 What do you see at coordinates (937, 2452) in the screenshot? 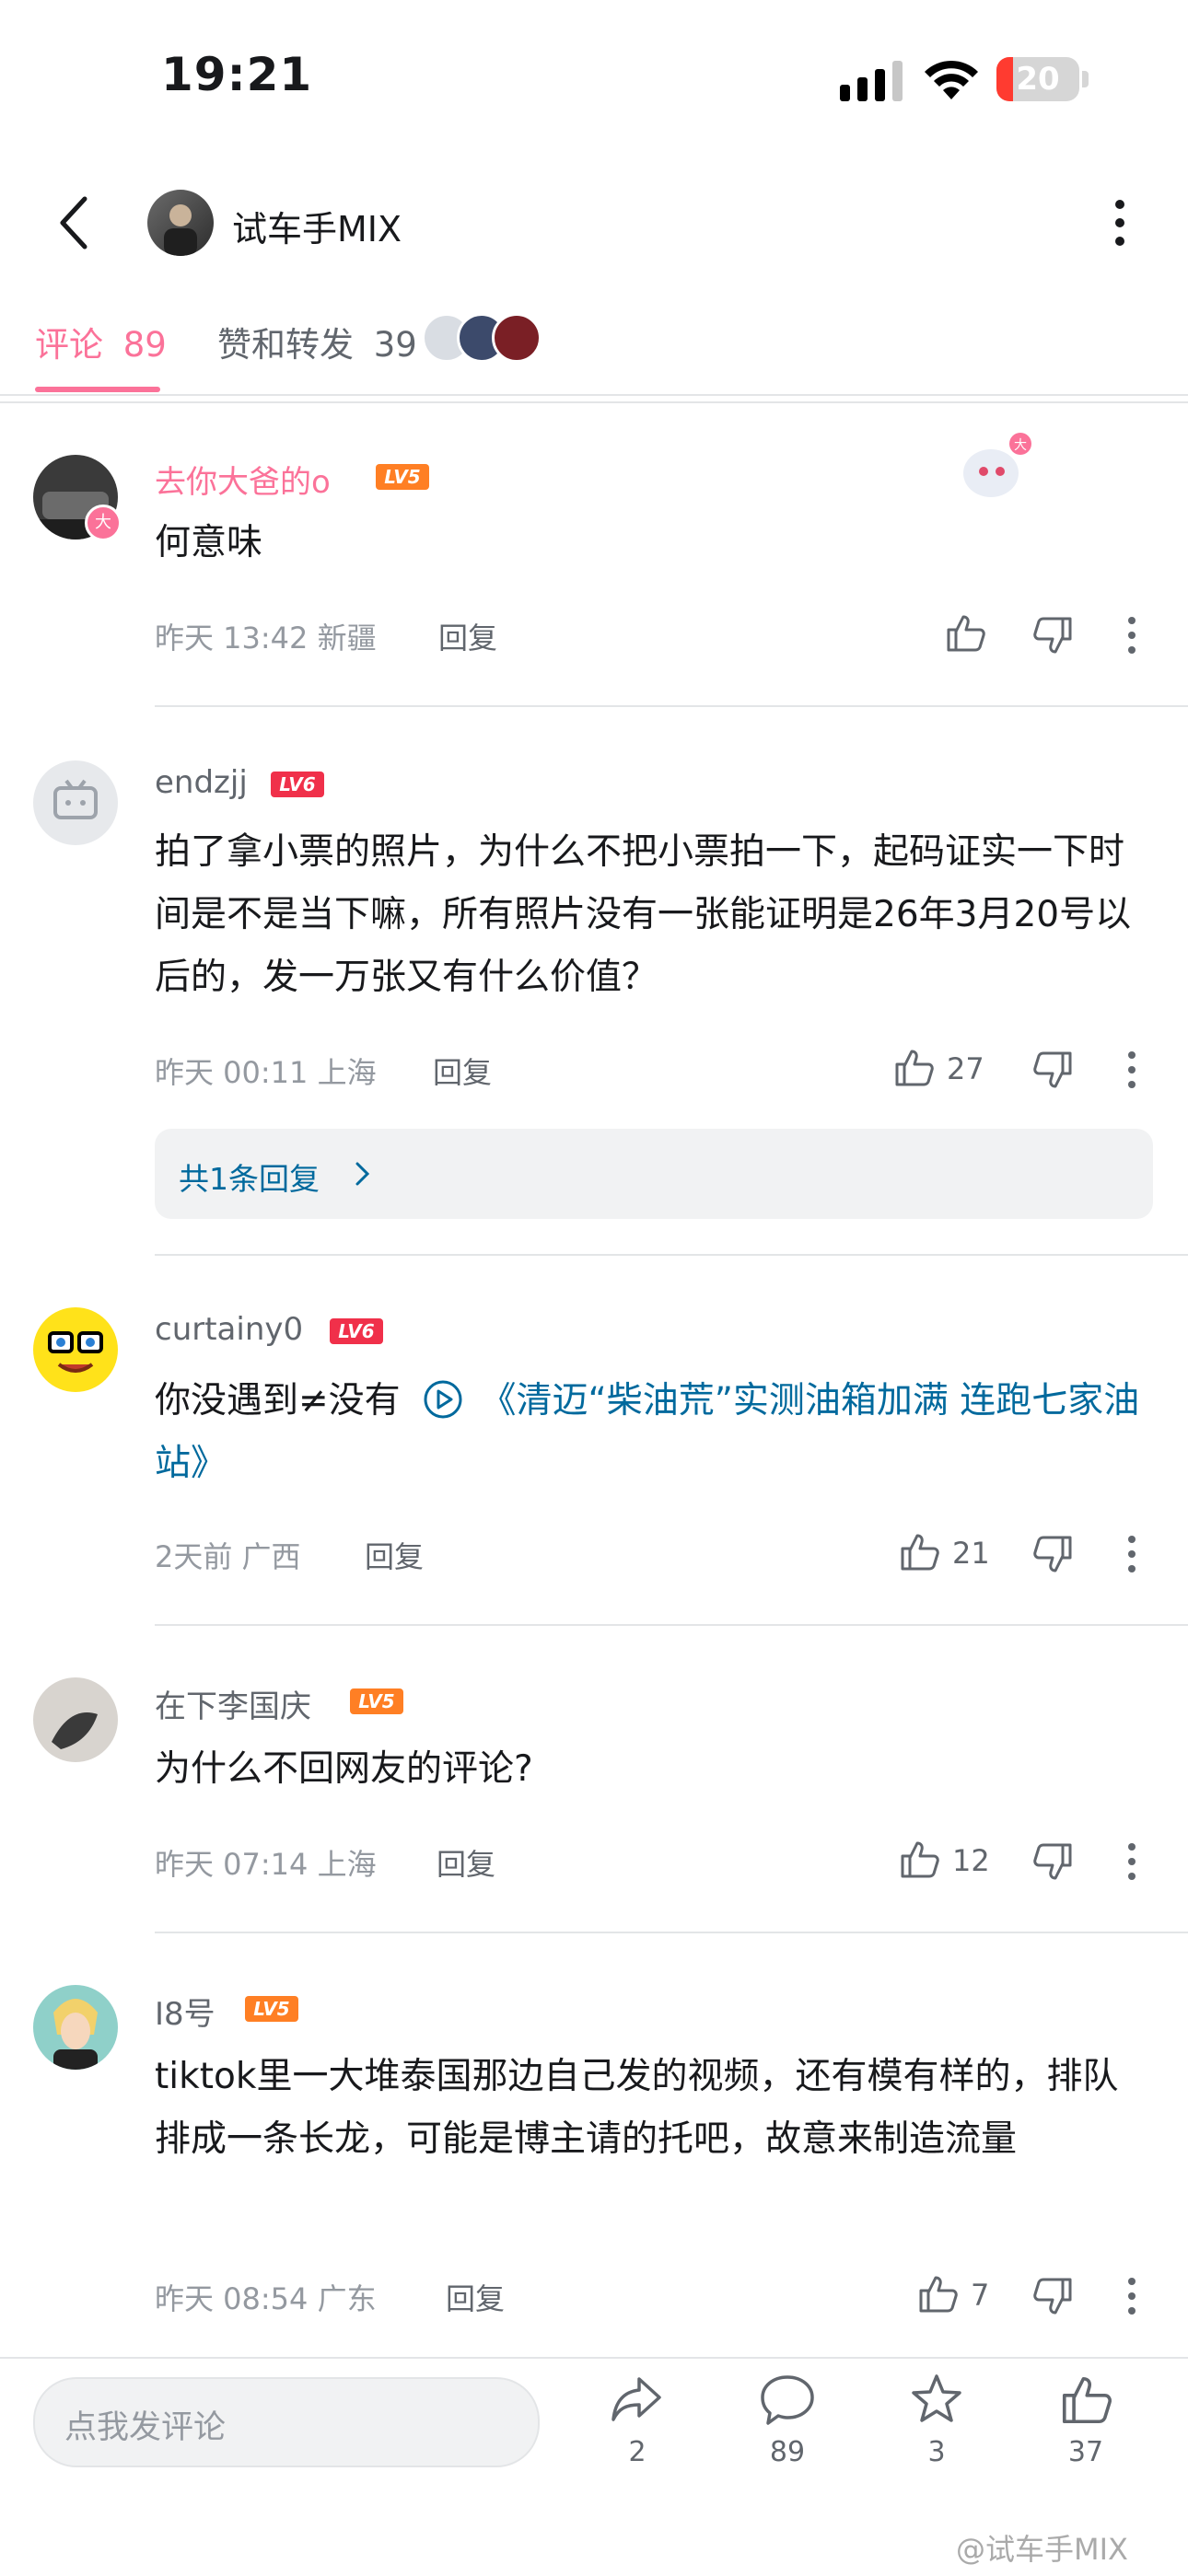
I see `favorite-count: 3` at bounding box center [937, 2452].